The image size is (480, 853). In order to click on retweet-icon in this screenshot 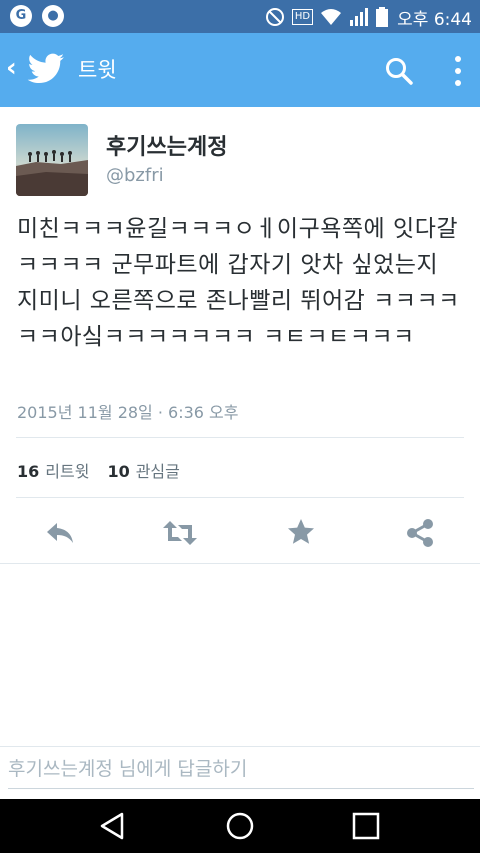, I will do `click(180, 533)`.